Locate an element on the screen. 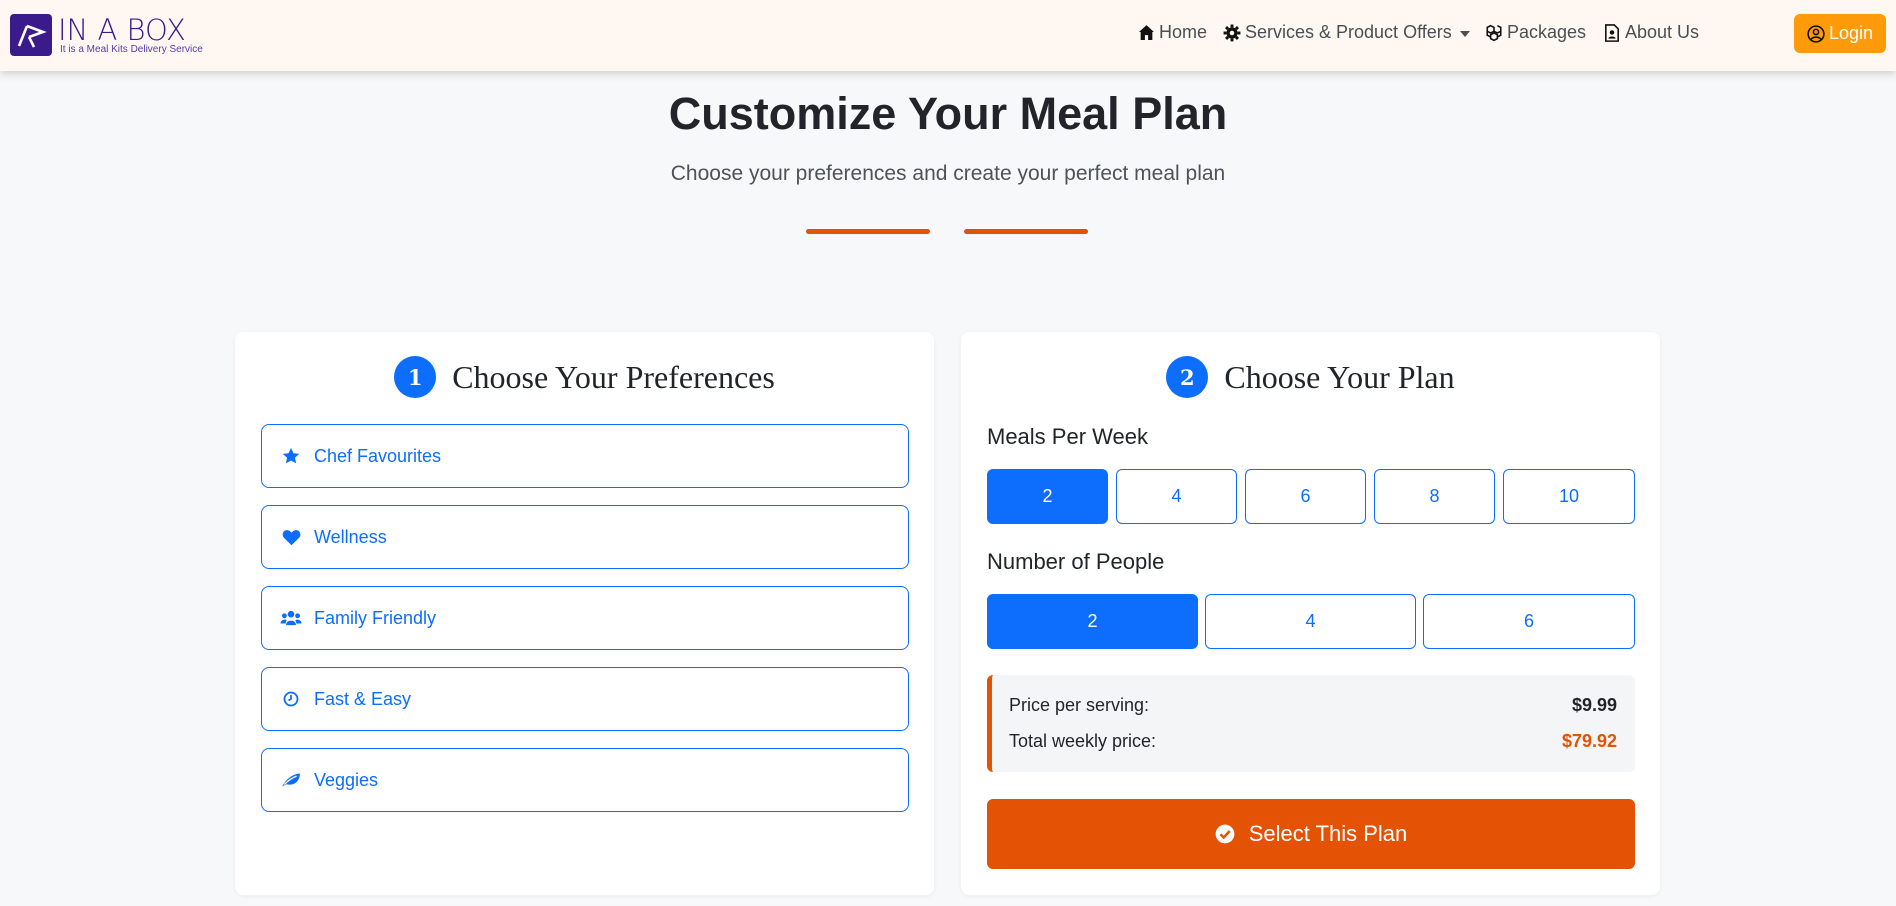 This screenshot has width=1896, height=906. about-icon is located at coordinates (1612, 32).